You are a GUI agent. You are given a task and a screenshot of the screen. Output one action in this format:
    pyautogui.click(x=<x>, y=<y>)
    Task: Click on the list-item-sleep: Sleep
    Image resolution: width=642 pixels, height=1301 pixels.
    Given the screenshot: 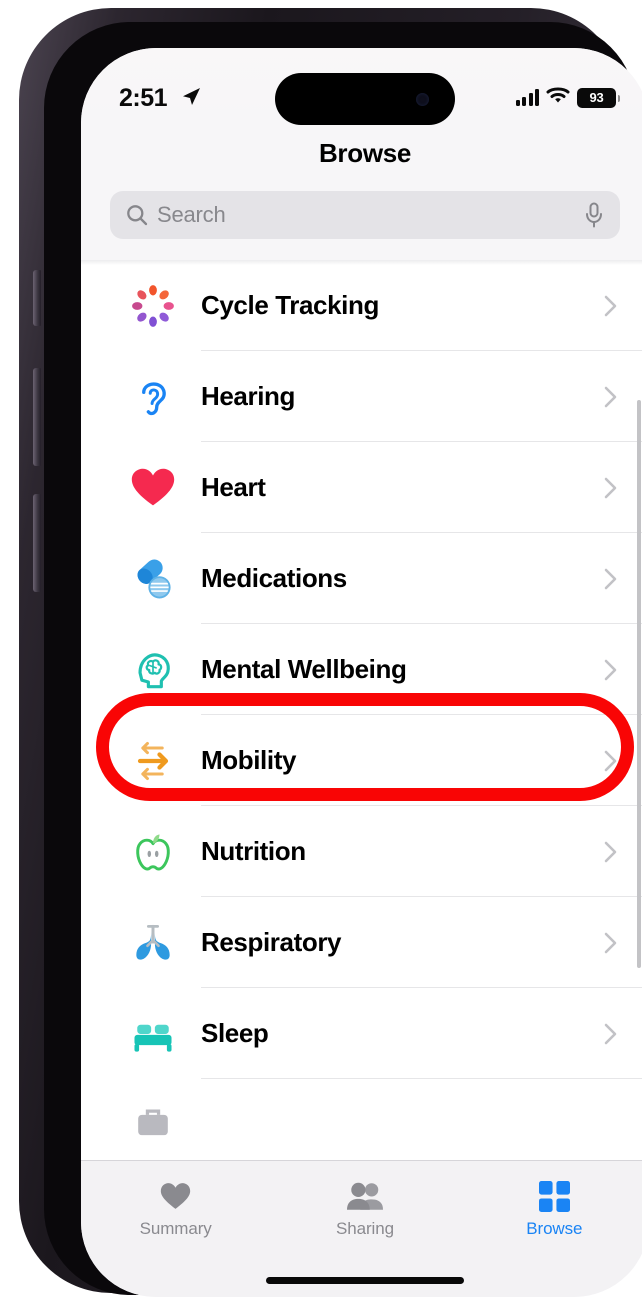 What is the action you would take?
    pyautogui.click(x=361, y=1033)
    